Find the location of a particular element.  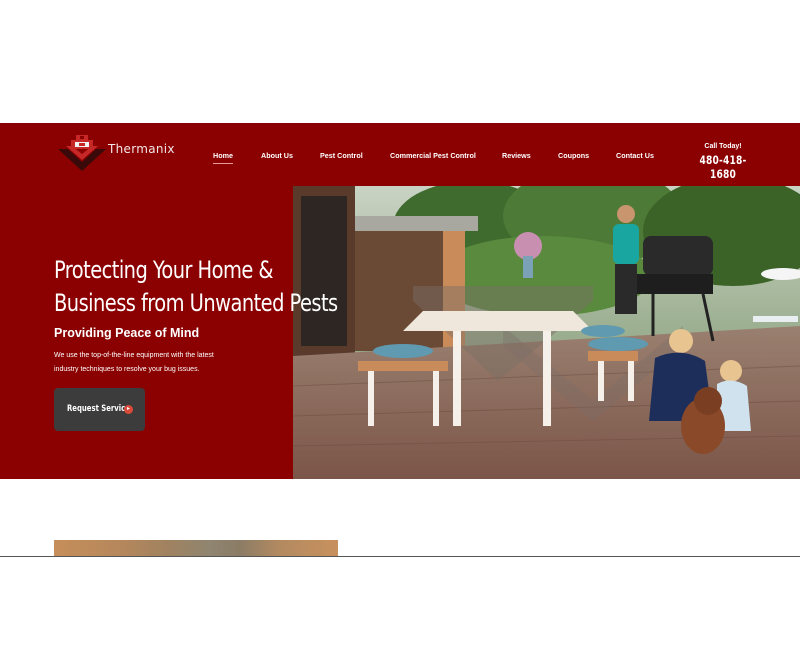

request-service-label: Request Service is located at coordinates (98, 409).